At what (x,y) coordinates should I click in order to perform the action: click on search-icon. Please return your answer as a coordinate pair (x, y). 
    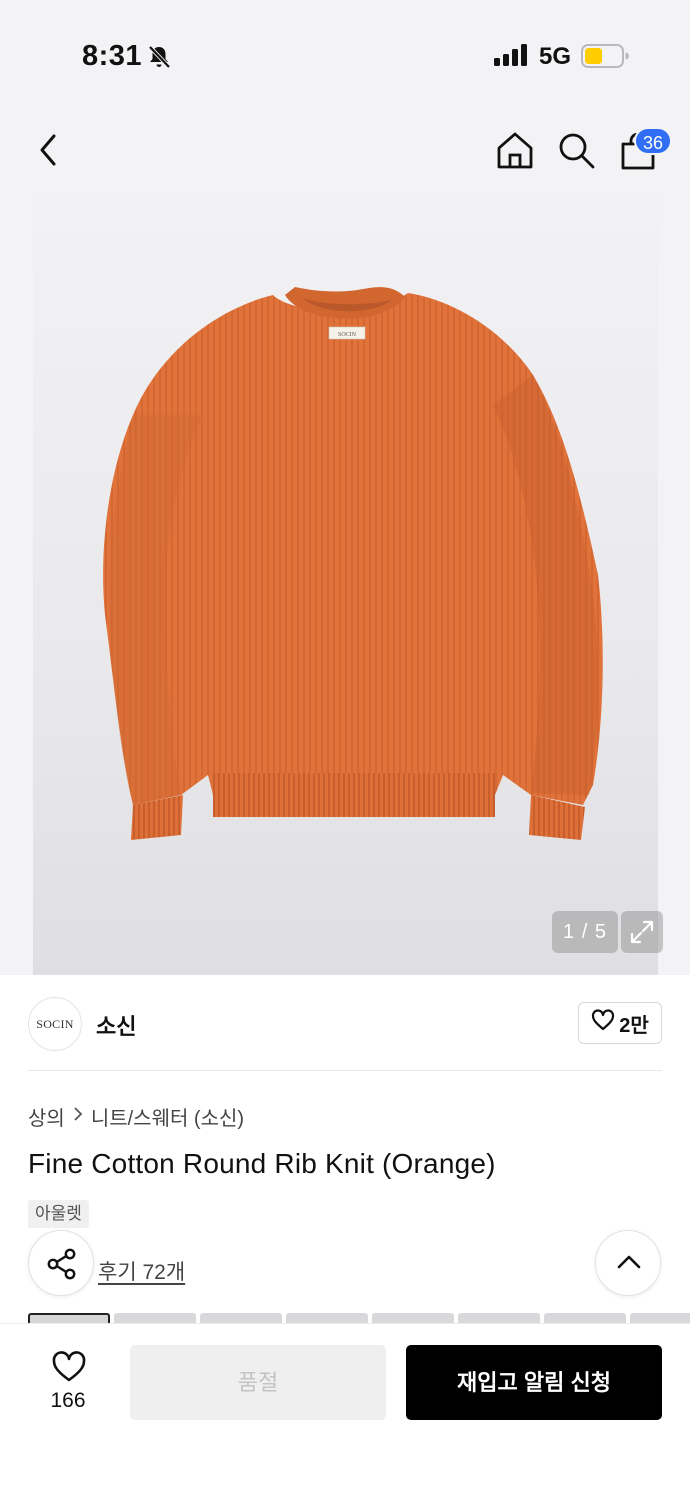
    Looking at the image, I should click on (577, 153).